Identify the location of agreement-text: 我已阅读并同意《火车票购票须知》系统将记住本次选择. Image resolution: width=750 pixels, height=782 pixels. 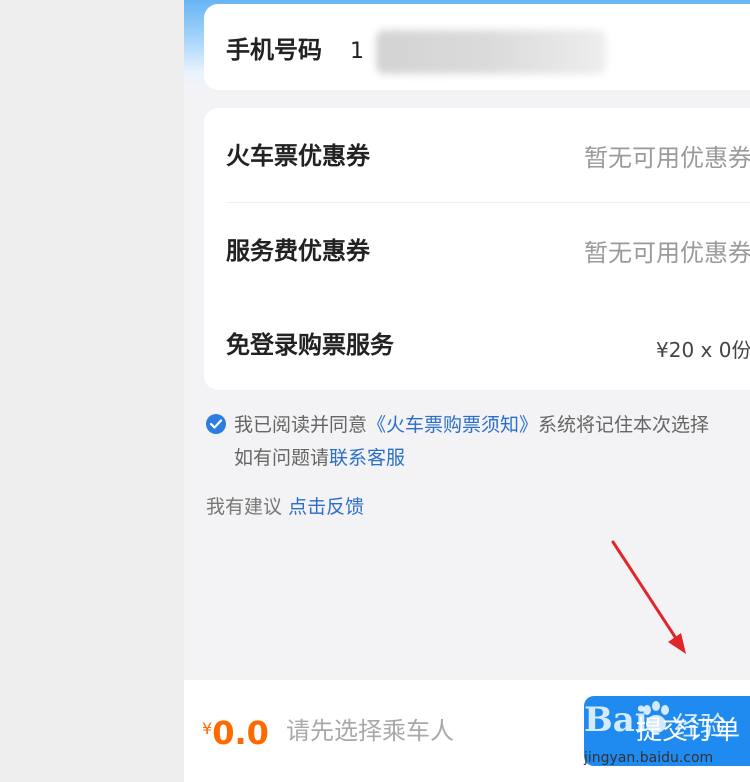
(471, 425).